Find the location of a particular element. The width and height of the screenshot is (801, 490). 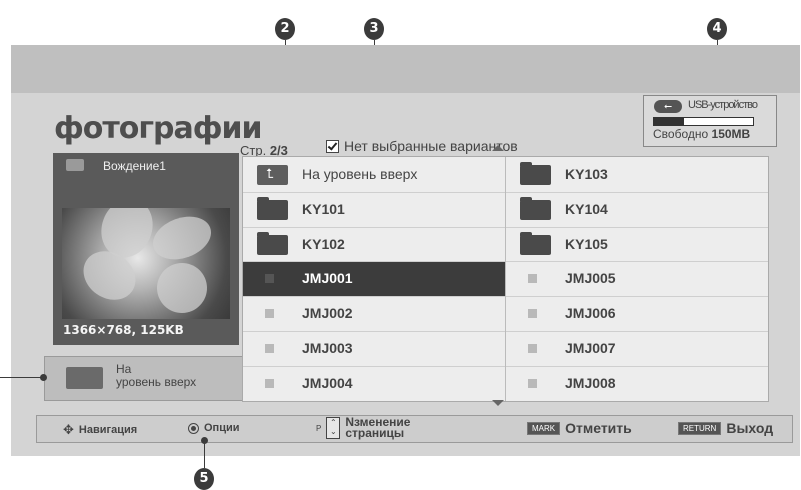

list-item-label: JMJ003 is located at coordinates (327, 348).